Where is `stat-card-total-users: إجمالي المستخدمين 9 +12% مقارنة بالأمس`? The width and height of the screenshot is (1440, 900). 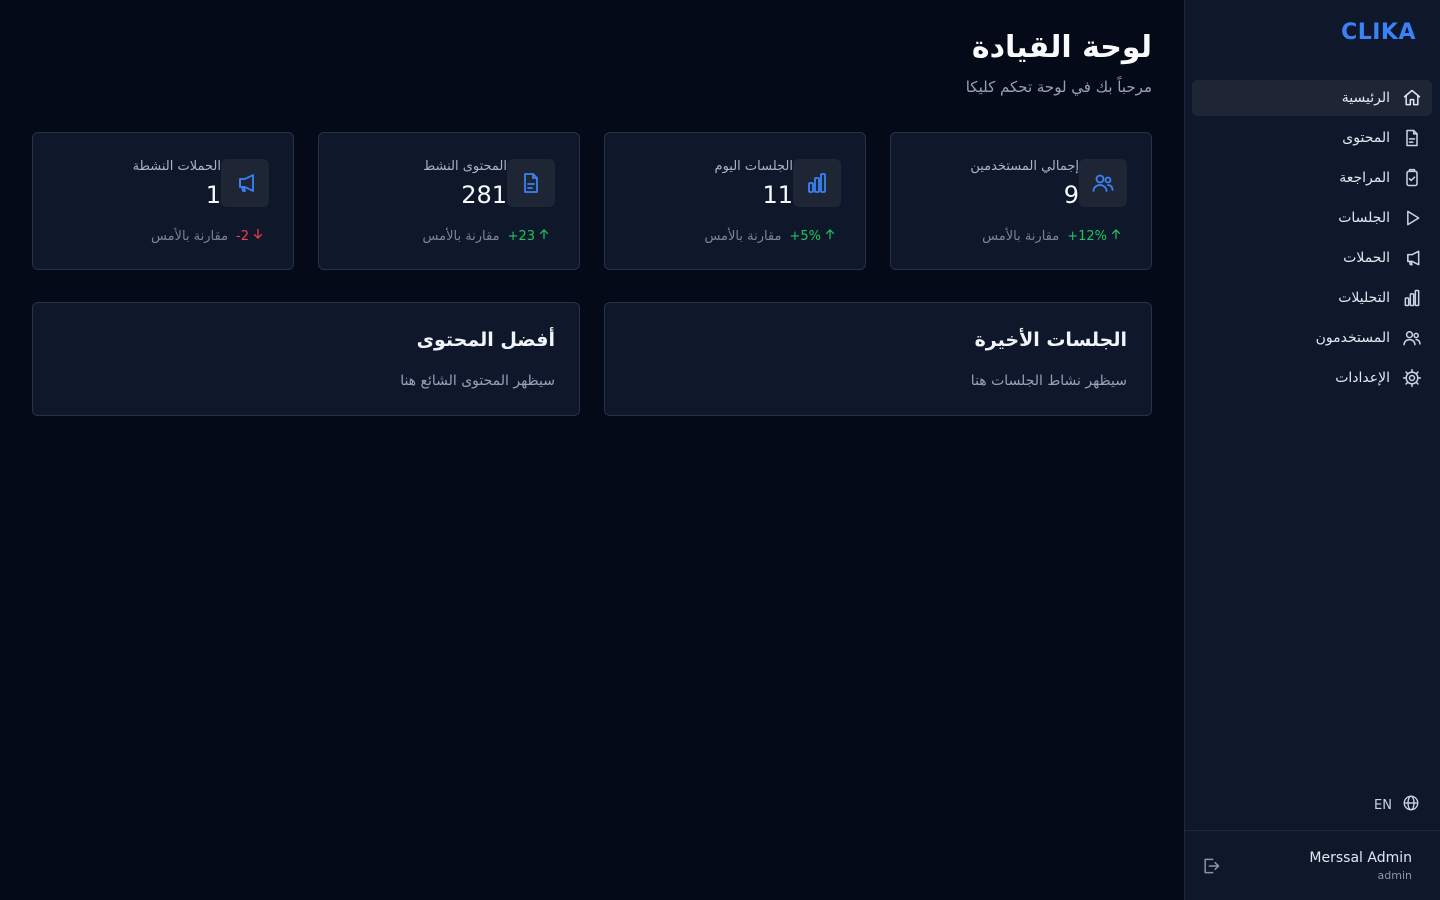 stat-card-total-users: إجمالي المستخدمين 9 +12% مقارنة بالأمس is located at coordinates (1021, 201).